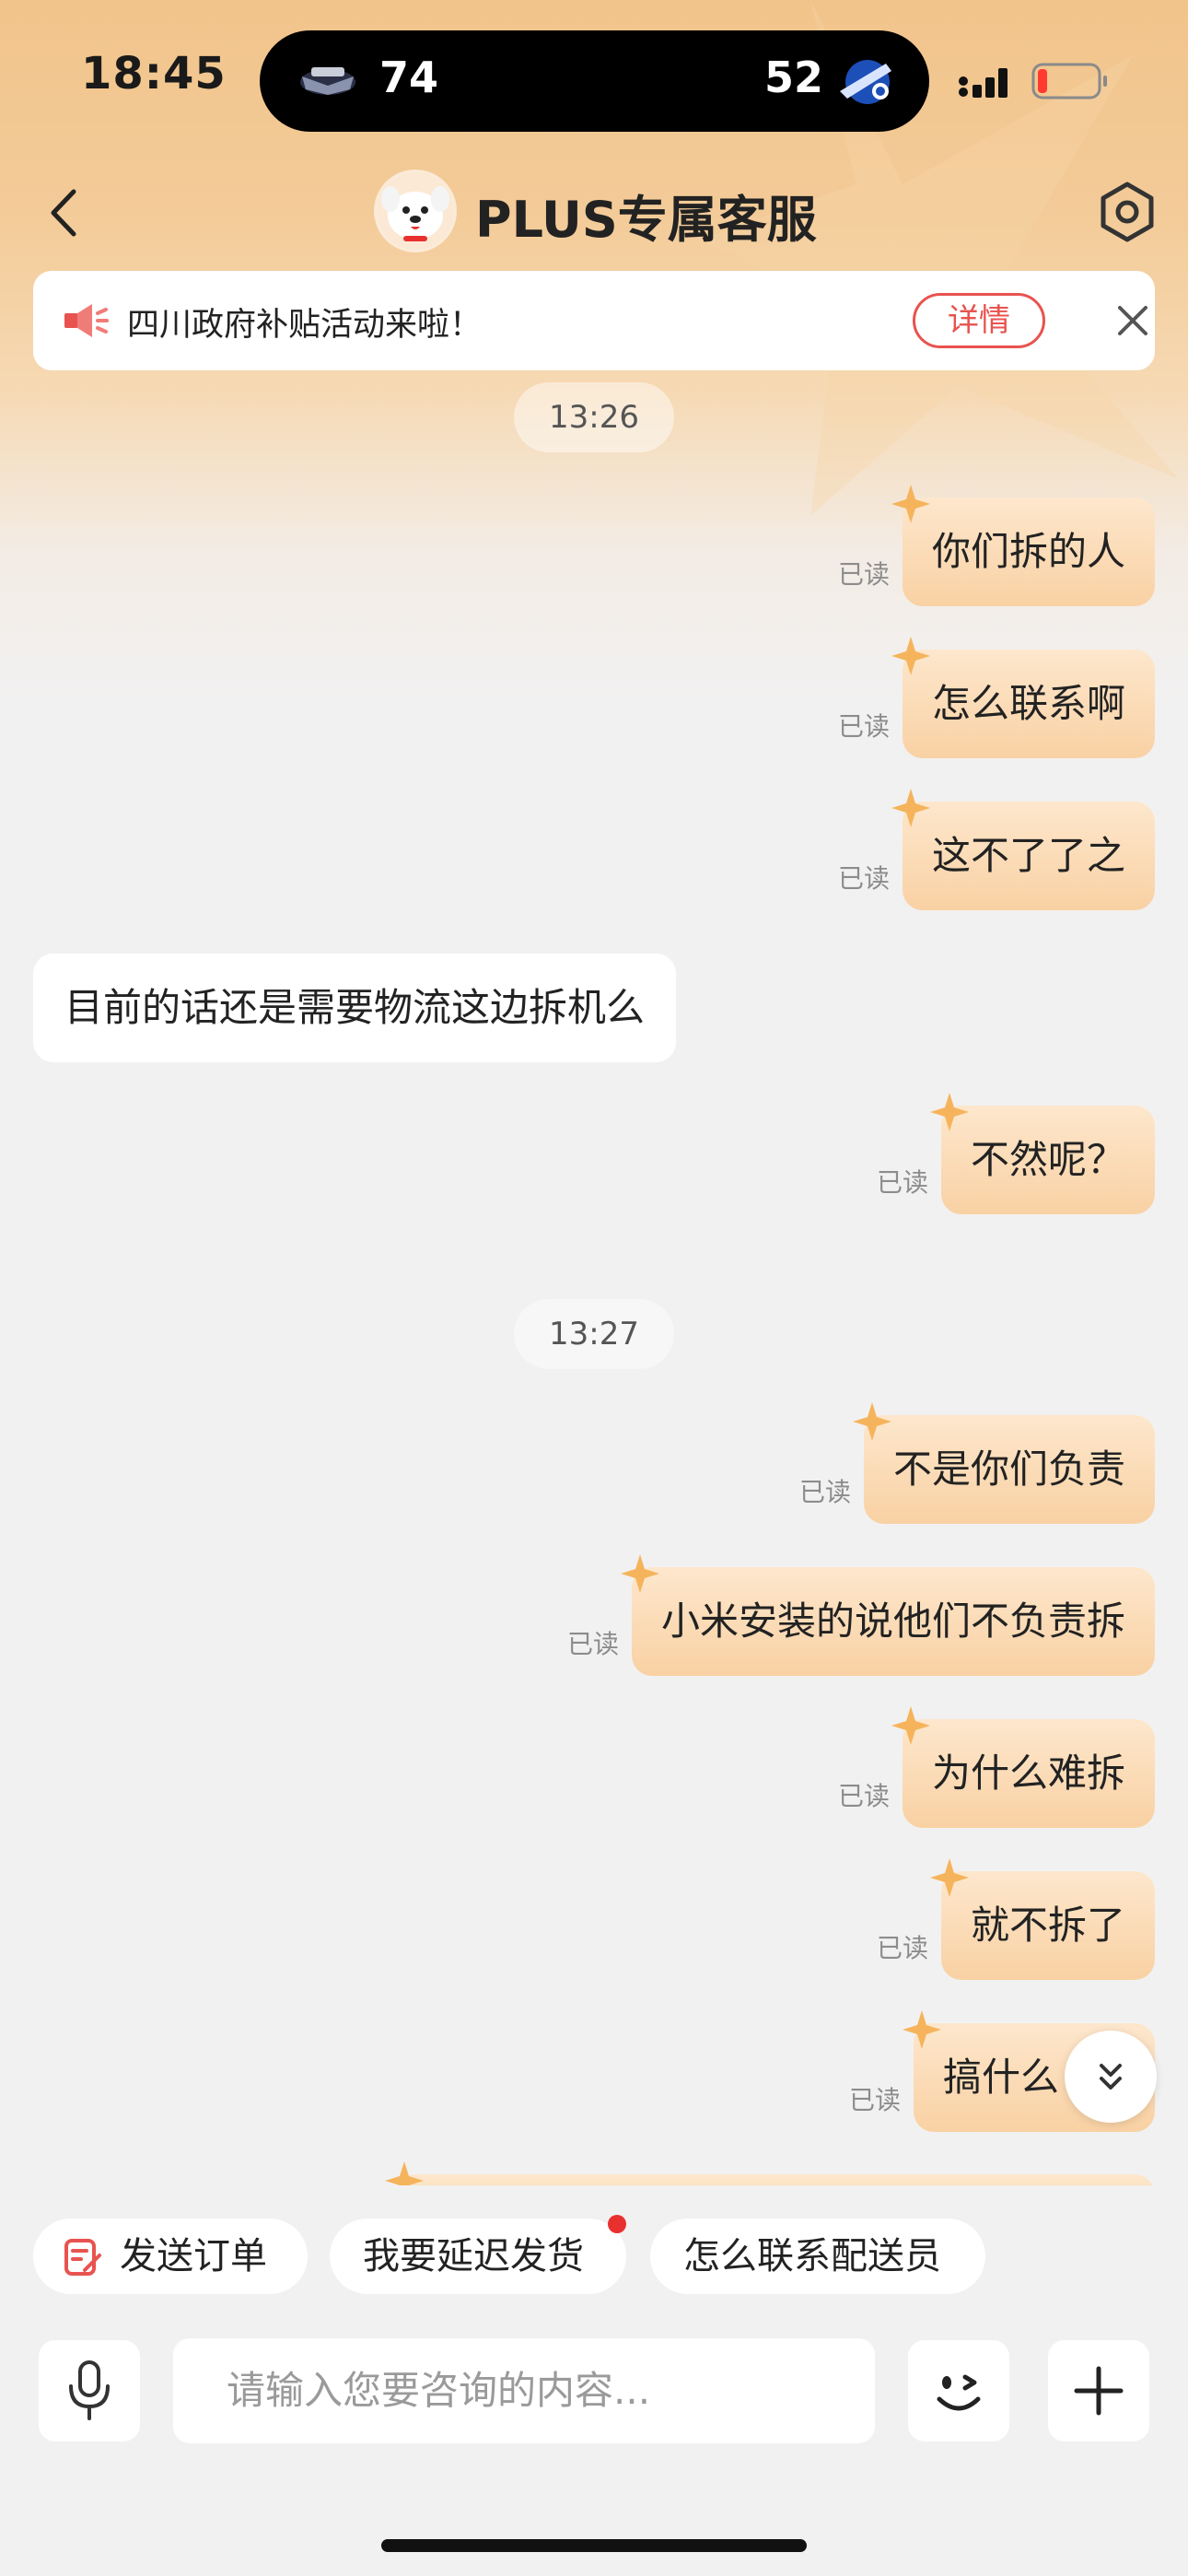  What do you see at coordinates (979, 320) in the screenshot?
I see `notice-detail-button: 详情` at bounding box center [979, 320].